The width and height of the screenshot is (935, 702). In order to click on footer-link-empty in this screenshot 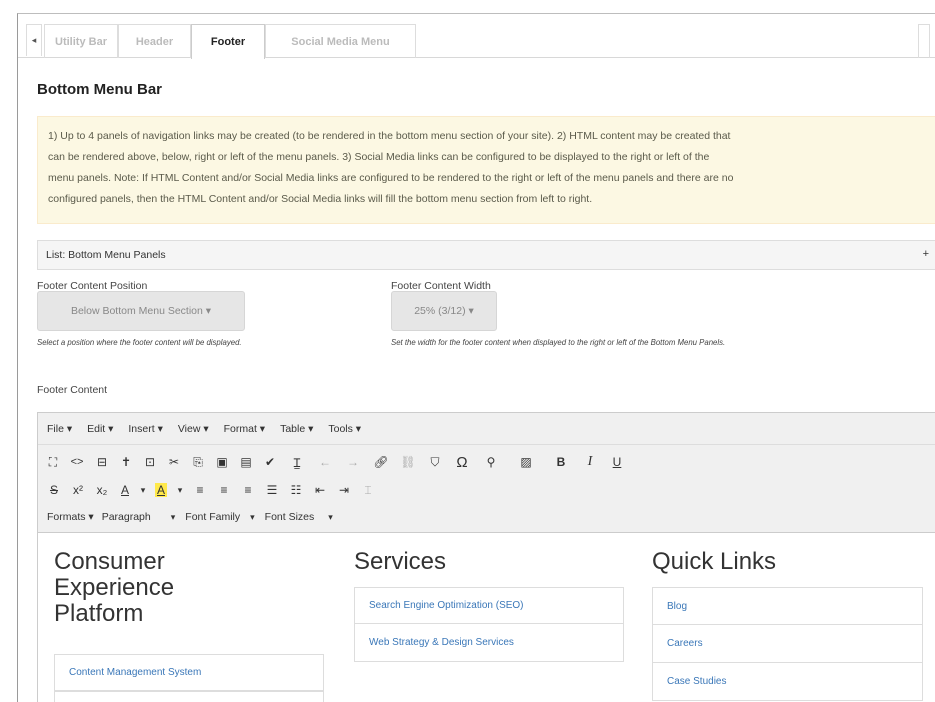, I will do `click(189, 696)`.